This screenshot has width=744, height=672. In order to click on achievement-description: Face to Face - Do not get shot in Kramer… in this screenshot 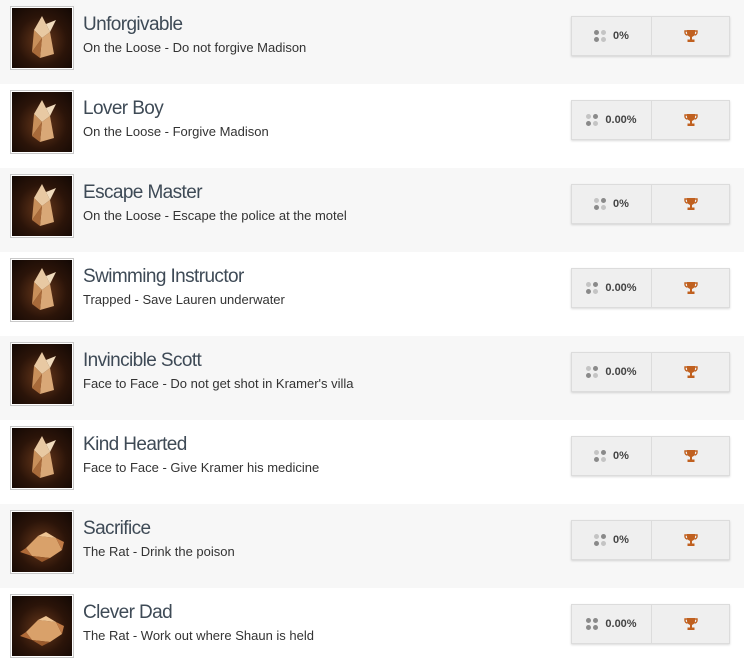, I will do `click(218, 383)`.